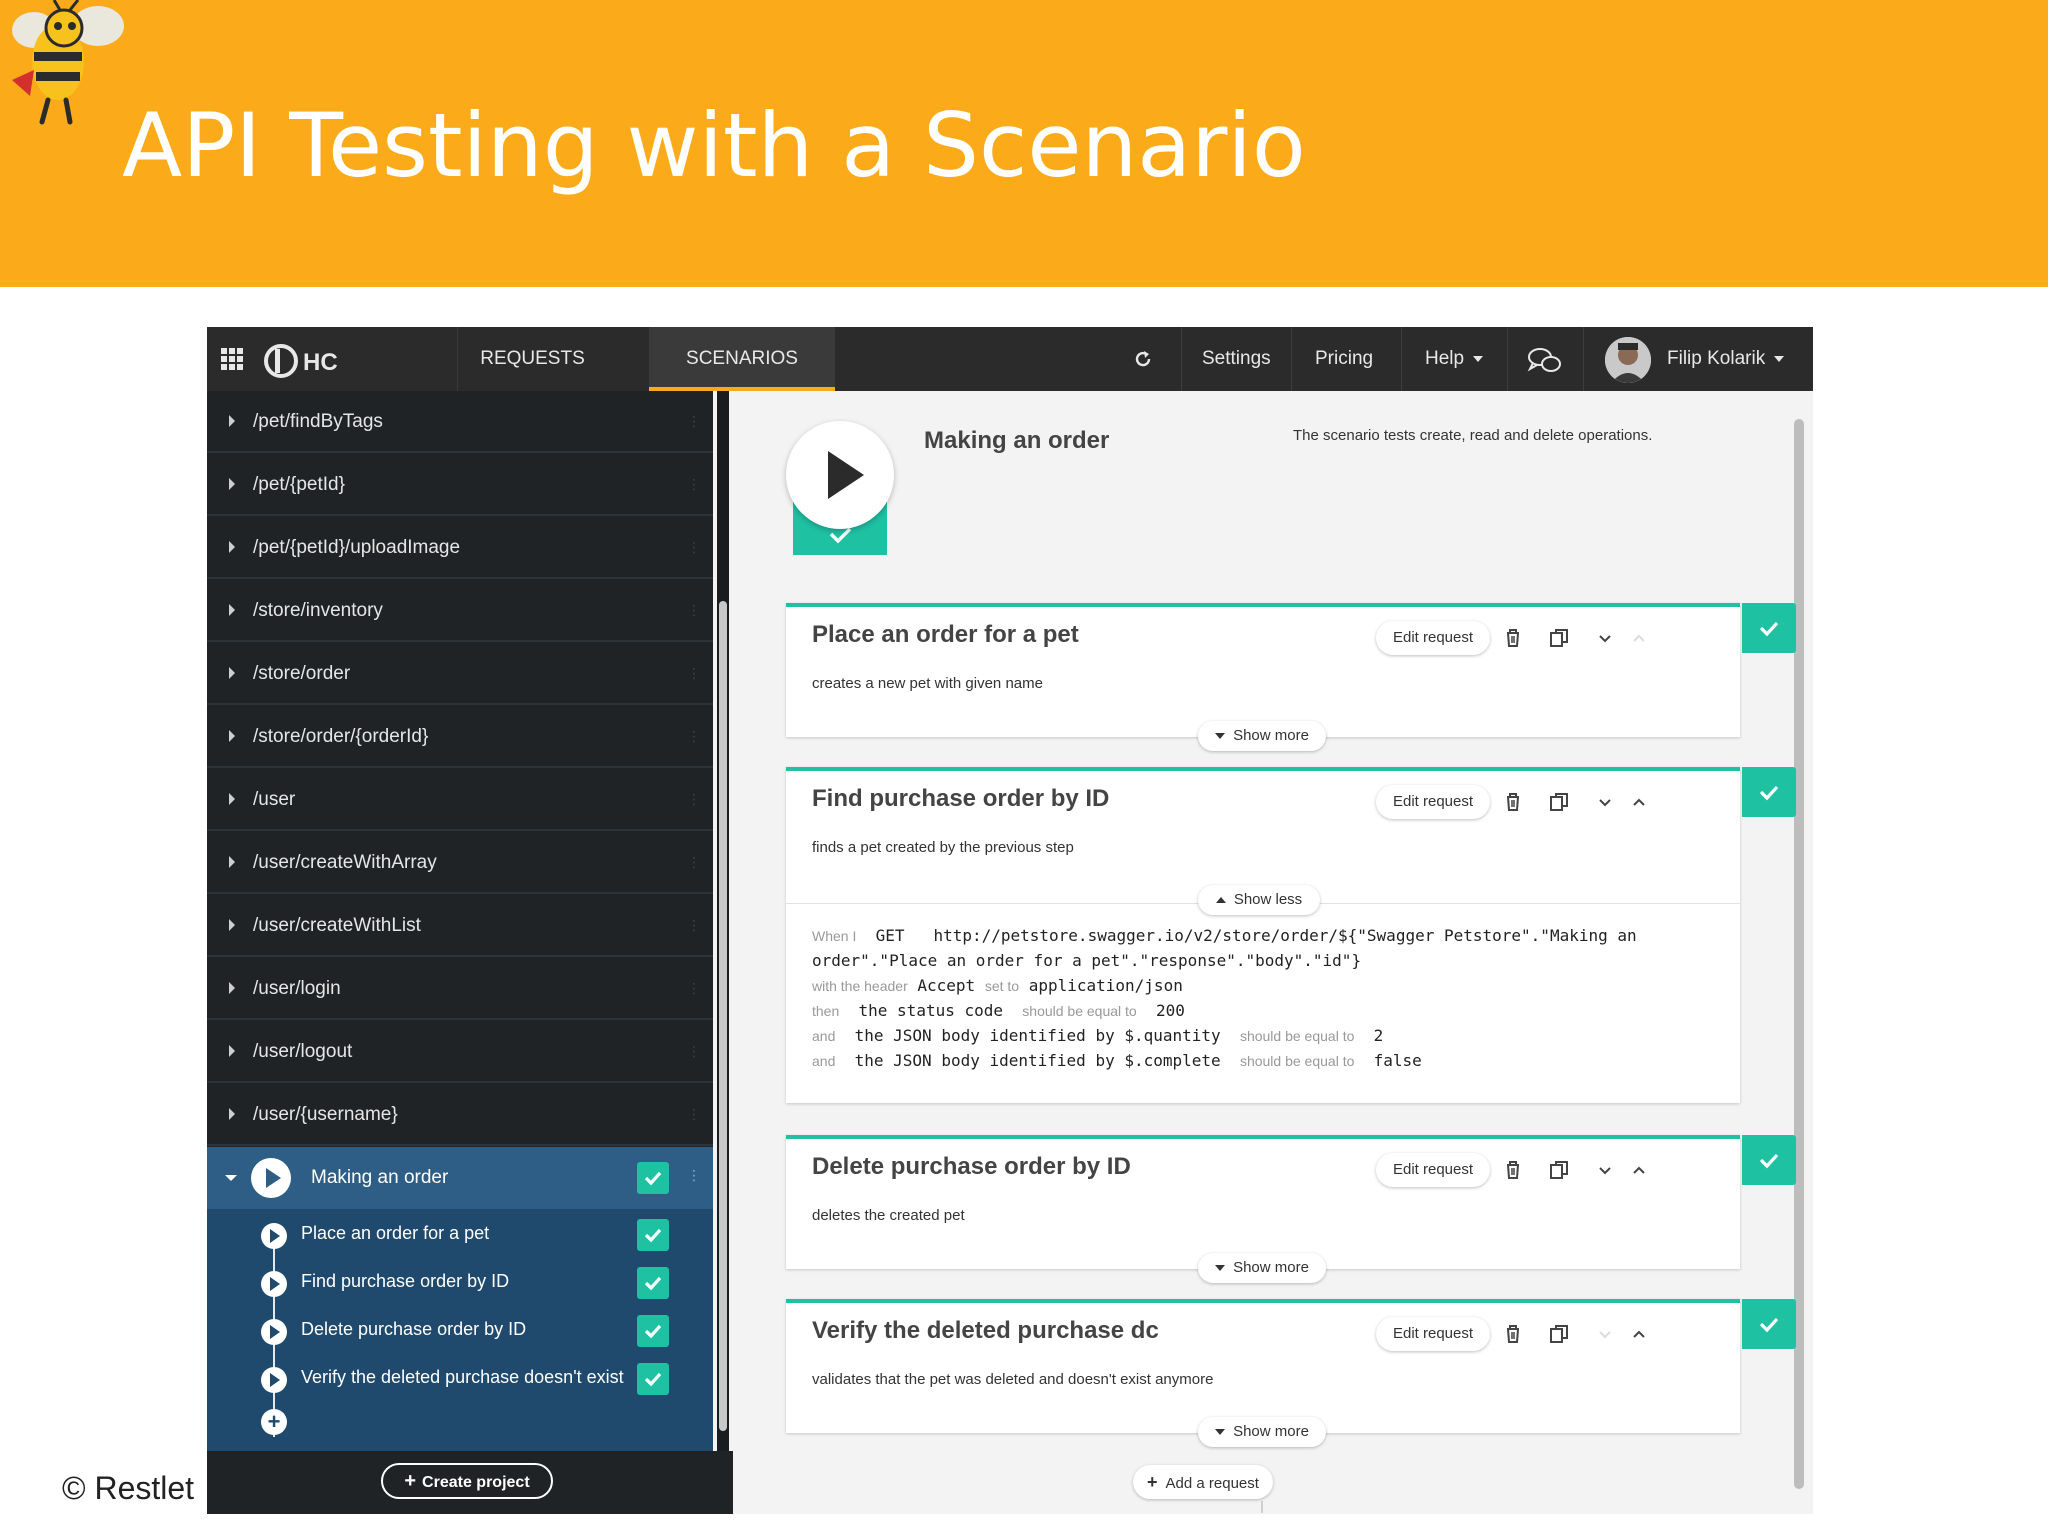 The height and width of the screenshot is (1536, 2048). I want to click on sidebar-item-user-createwithlist: /user/createWithList ⋮, so click(460, 926).